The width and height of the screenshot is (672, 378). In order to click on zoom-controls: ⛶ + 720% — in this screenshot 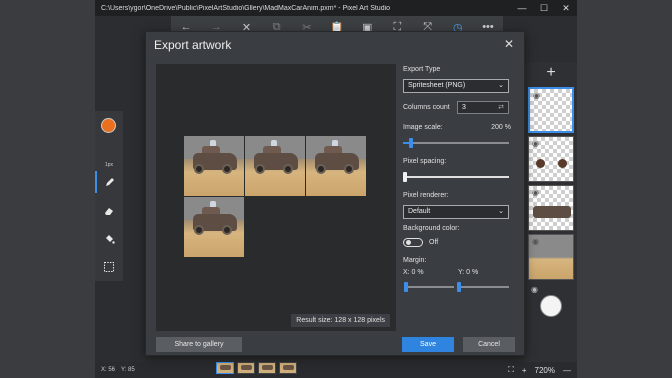, I will do `click(542, 370)`.